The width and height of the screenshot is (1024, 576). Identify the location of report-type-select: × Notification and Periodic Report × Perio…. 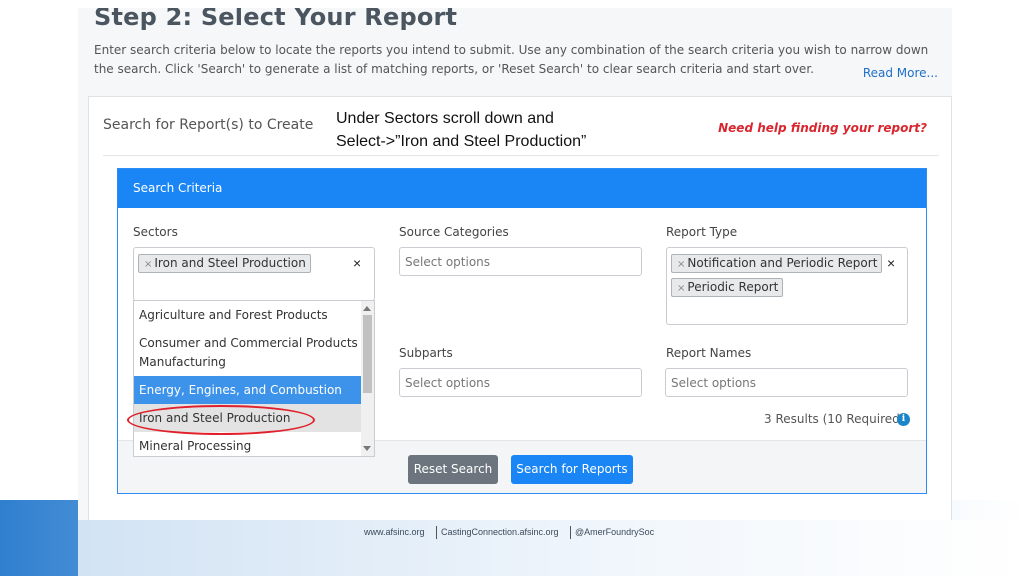
(787, 286).